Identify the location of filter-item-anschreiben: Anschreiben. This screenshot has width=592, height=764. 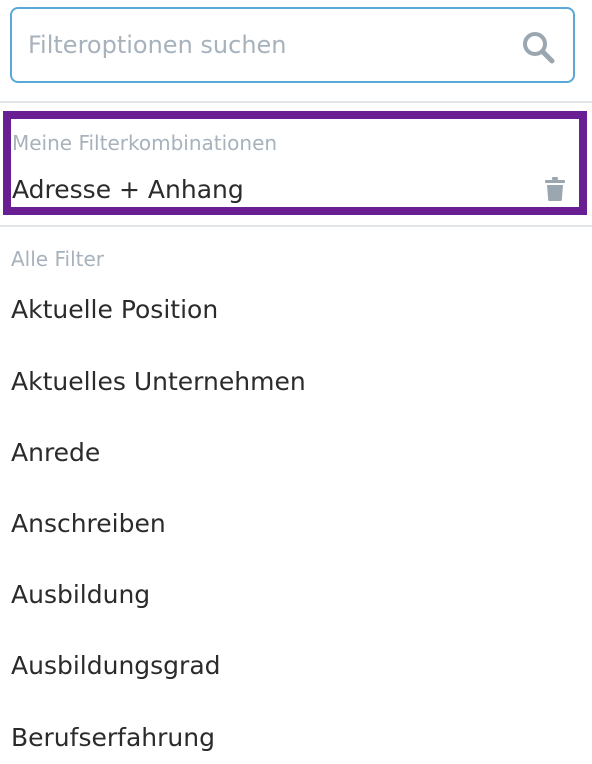
(88, 523).